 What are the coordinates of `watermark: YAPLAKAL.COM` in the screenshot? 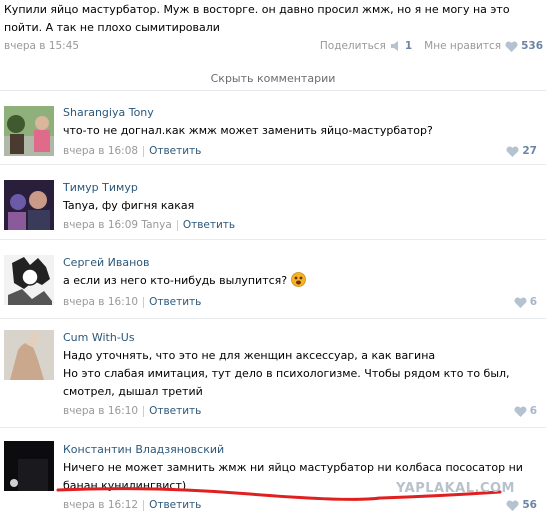 It's located at (455, 488).